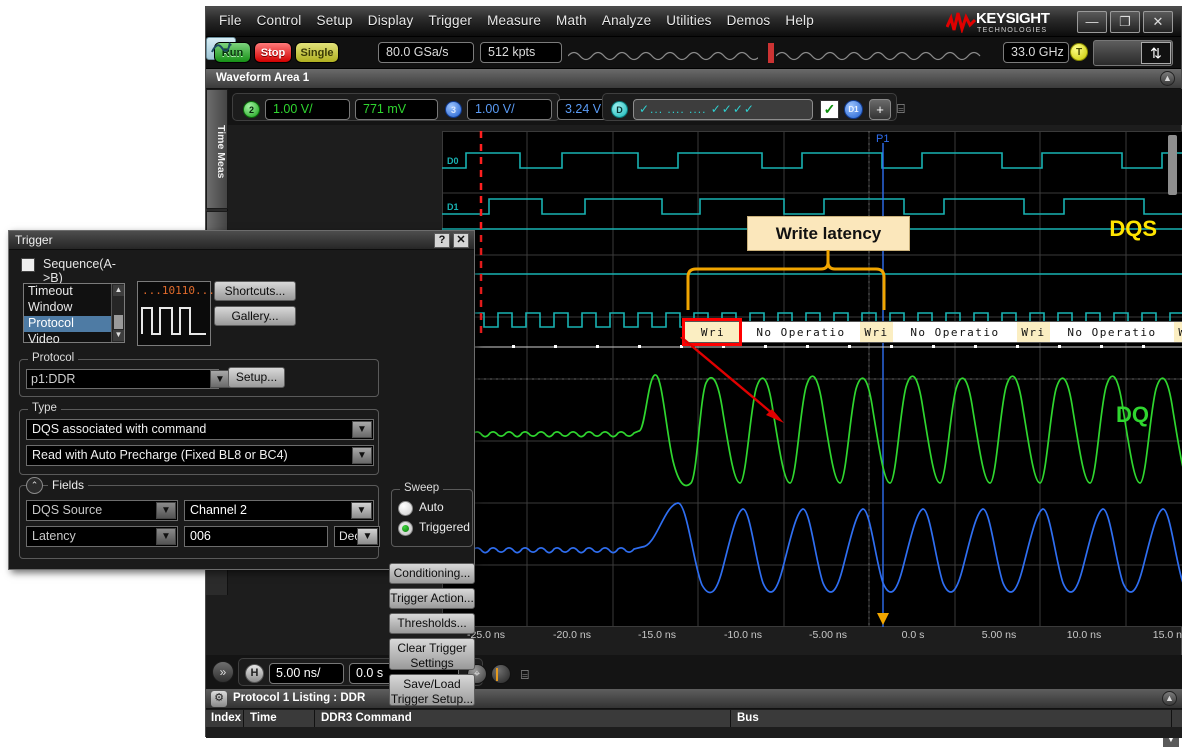  What do you see at coordinates (829, 109) in the screenshot?
I see `digital-enable-checkbox: ✓` at bounding box center [829, 109].